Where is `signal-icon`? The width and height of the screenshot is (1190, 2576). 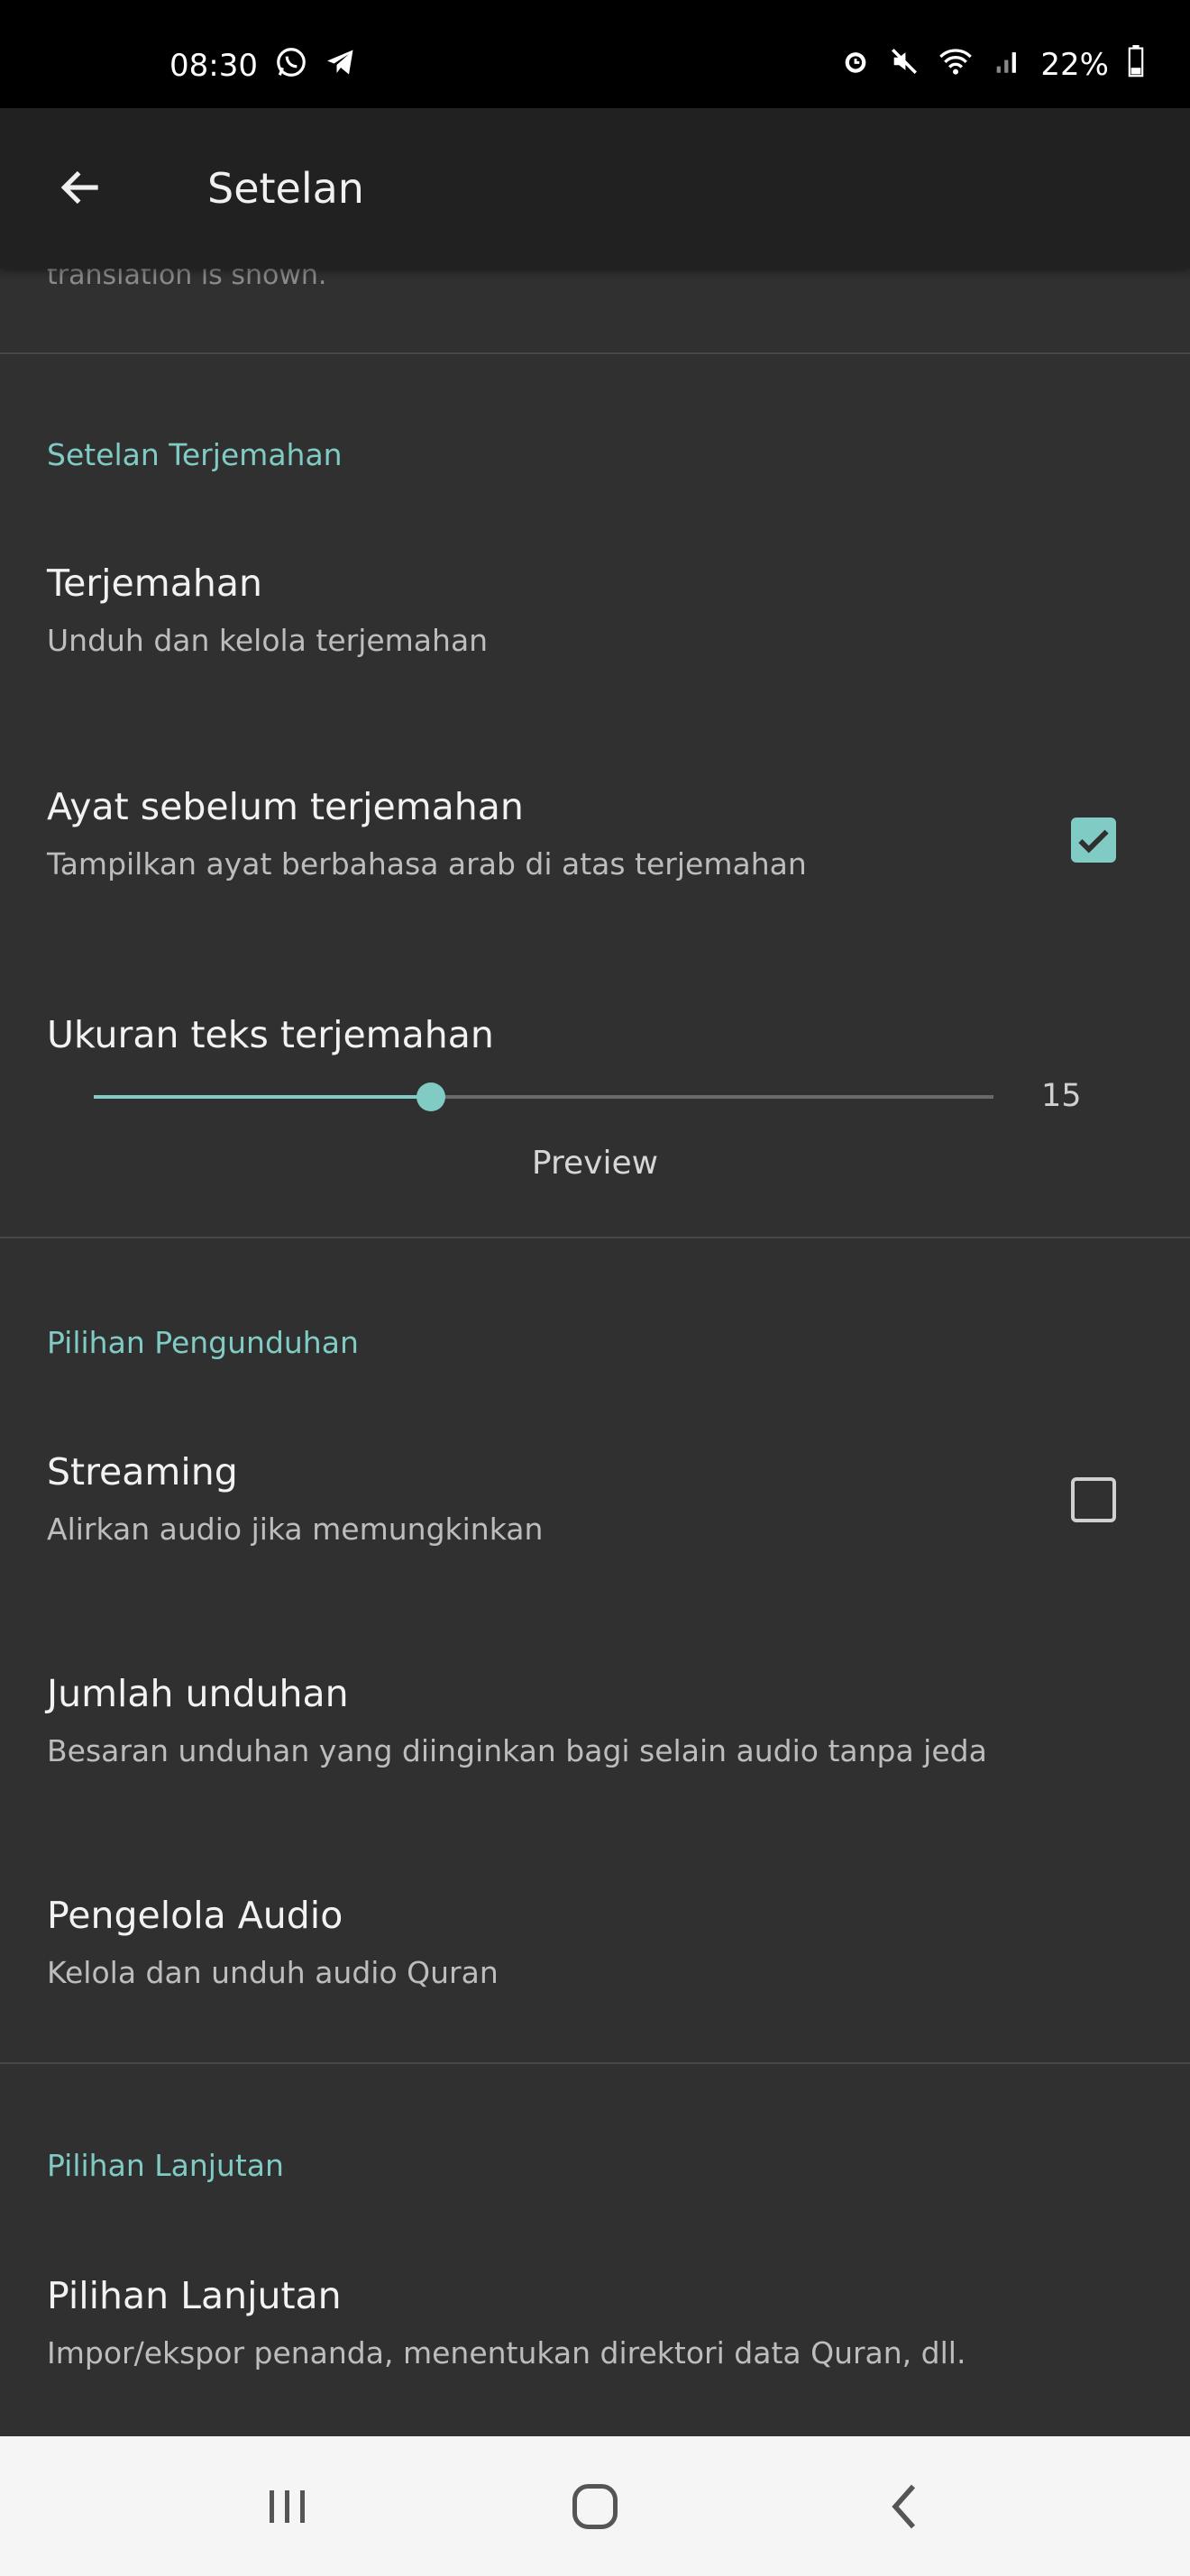 signal-icon is located at coordinates (1007, 64).